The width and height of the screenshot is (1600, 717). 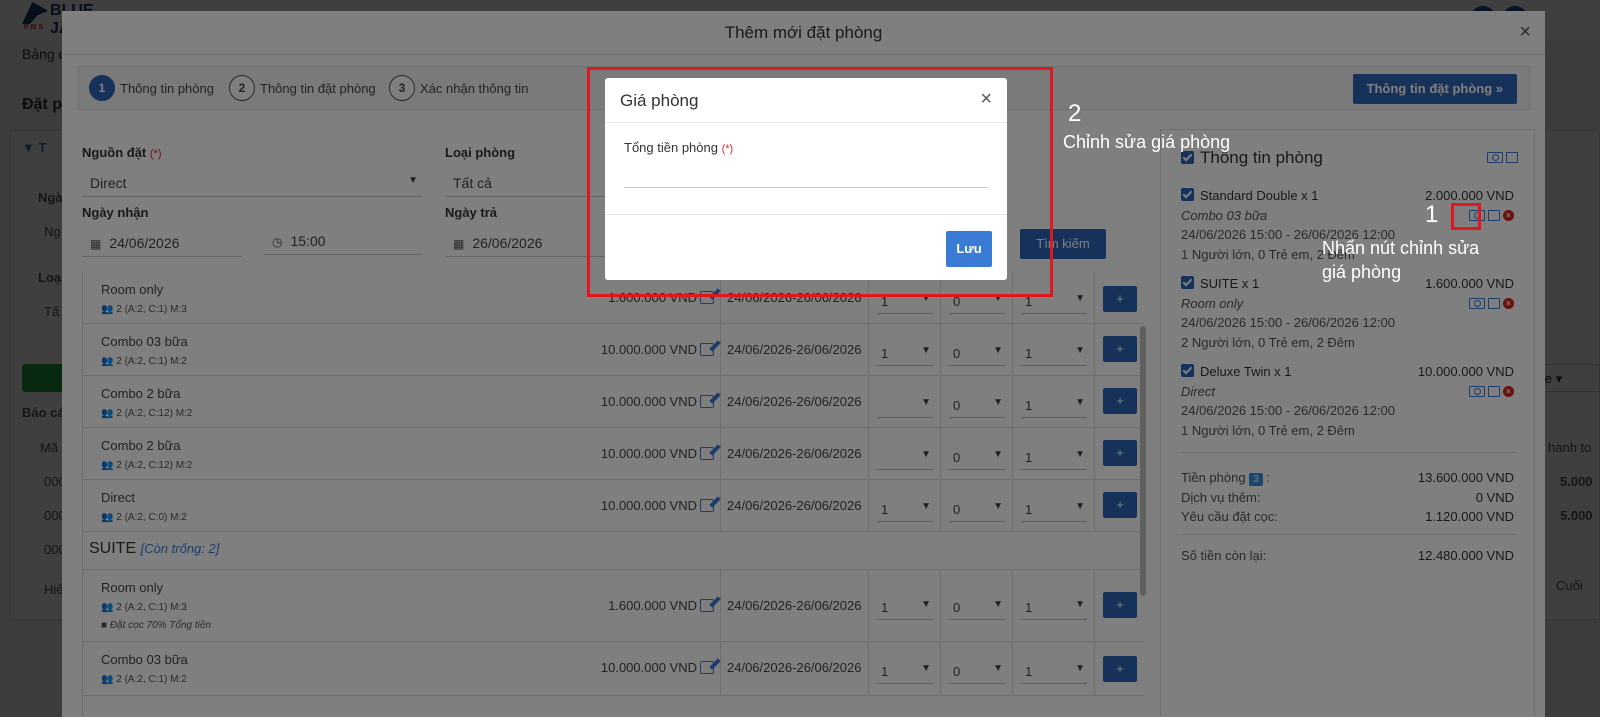 I want to click on annotation-text: giá phòng, so click(x=1362, y=272).